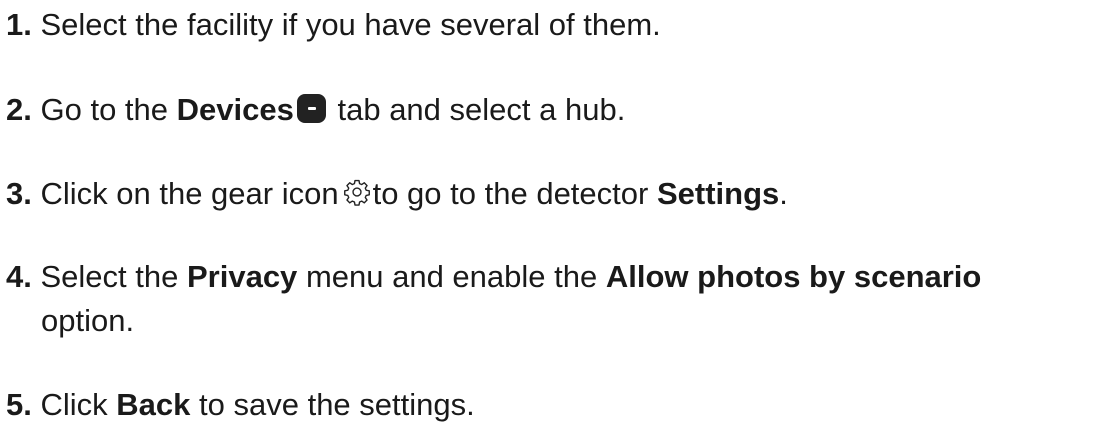  Describe the element at coordinates (19, 24) in the screenshot. I see `step-number: 1.` at that location.